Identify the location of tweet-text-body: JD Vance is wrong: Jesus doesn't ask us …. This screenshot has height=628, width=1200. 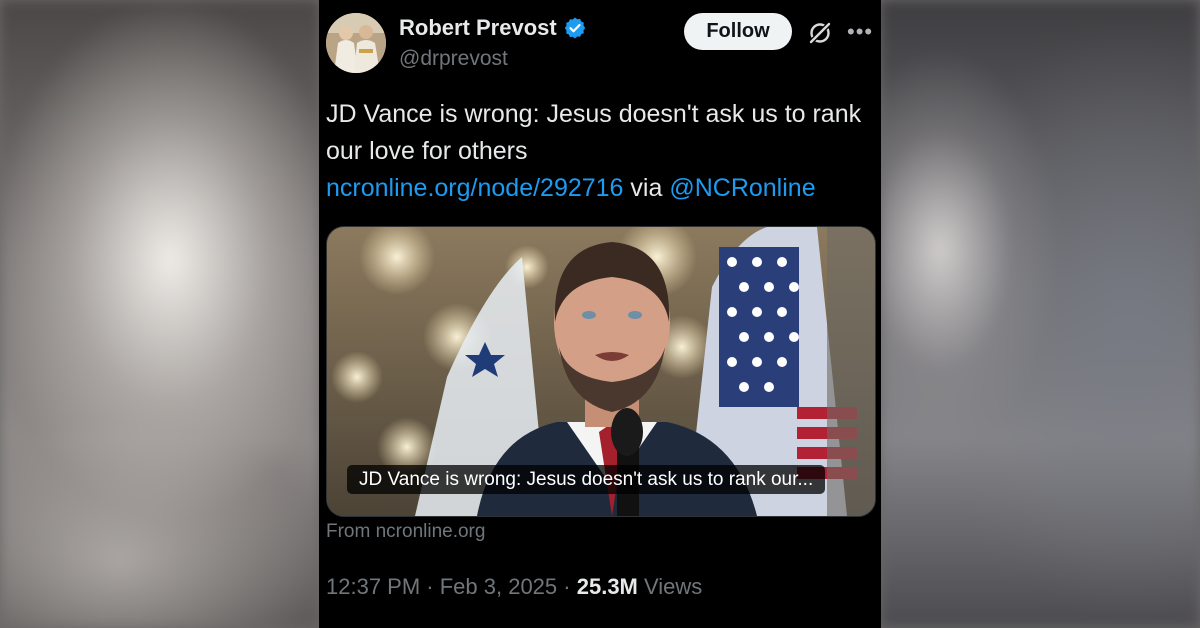
(594, 132).